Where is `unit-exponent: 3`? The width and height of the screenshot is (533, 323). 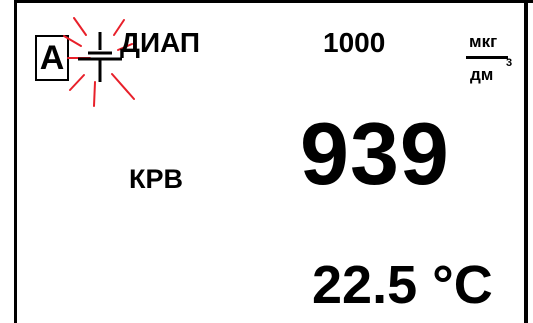 unit-exponent: 3 is located at coordinates (509, 63).